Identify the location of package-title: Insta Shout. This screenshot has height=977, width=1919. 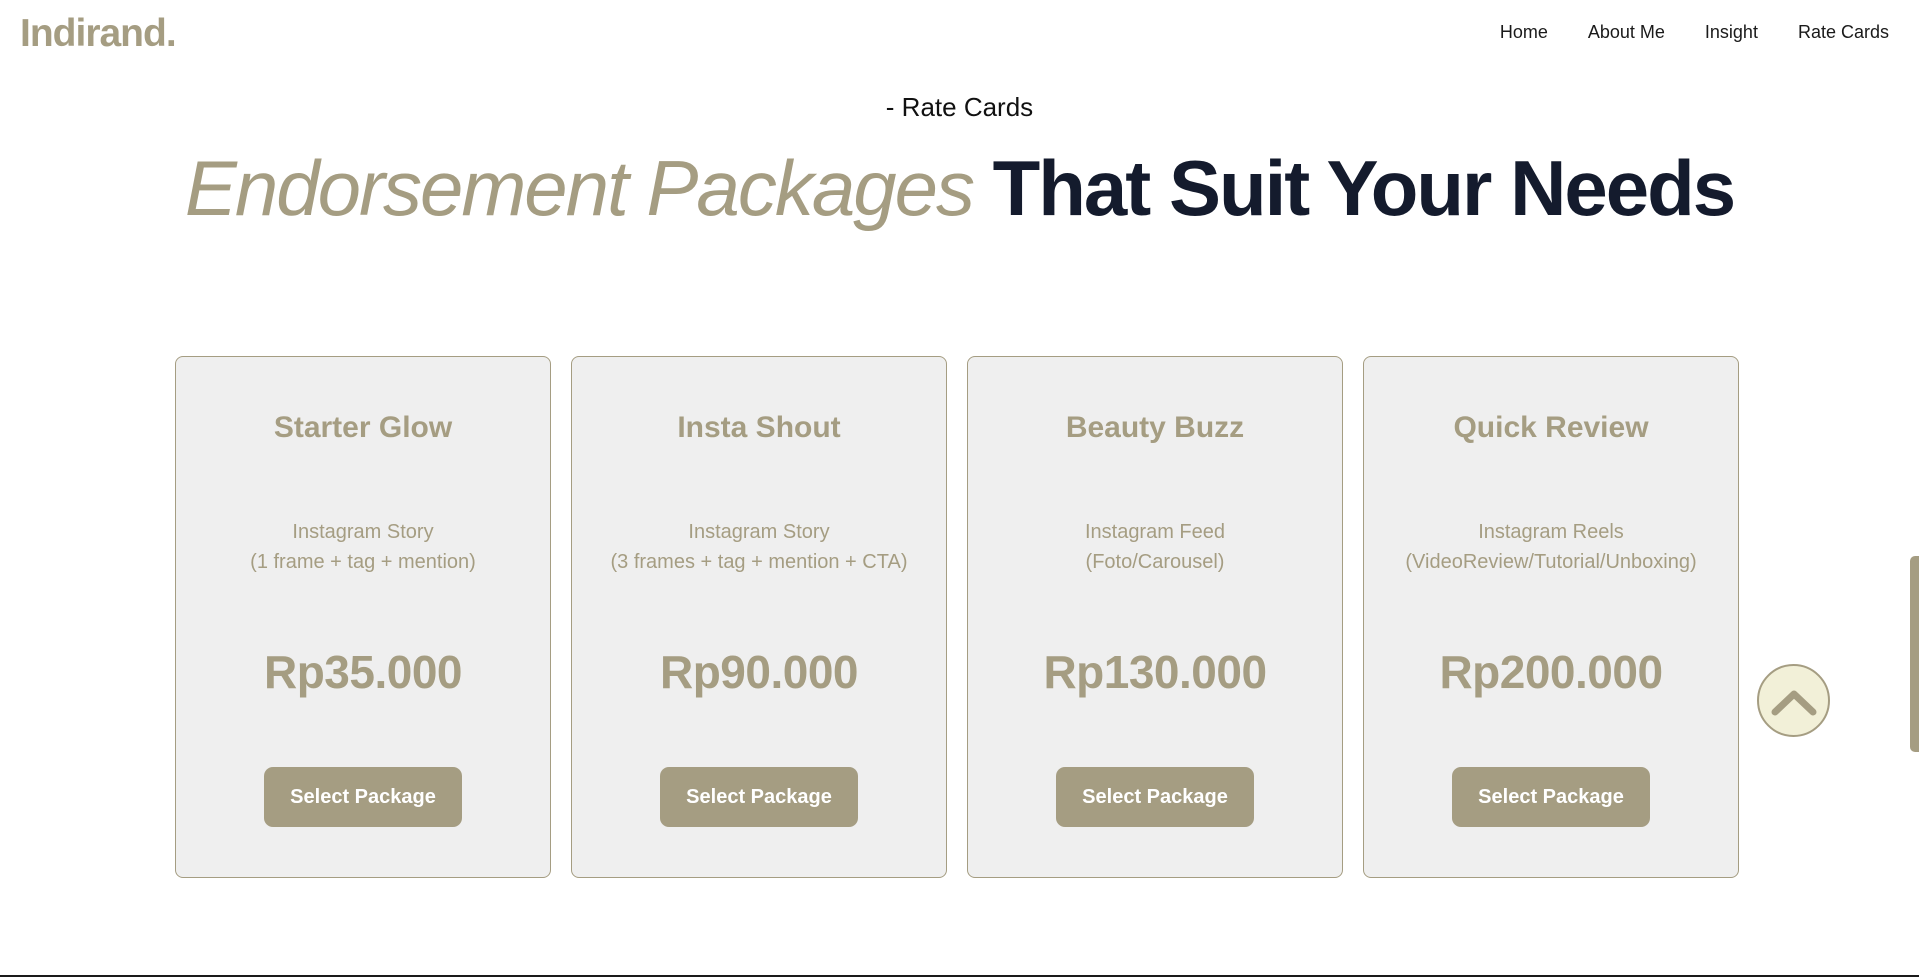
(759, 427).